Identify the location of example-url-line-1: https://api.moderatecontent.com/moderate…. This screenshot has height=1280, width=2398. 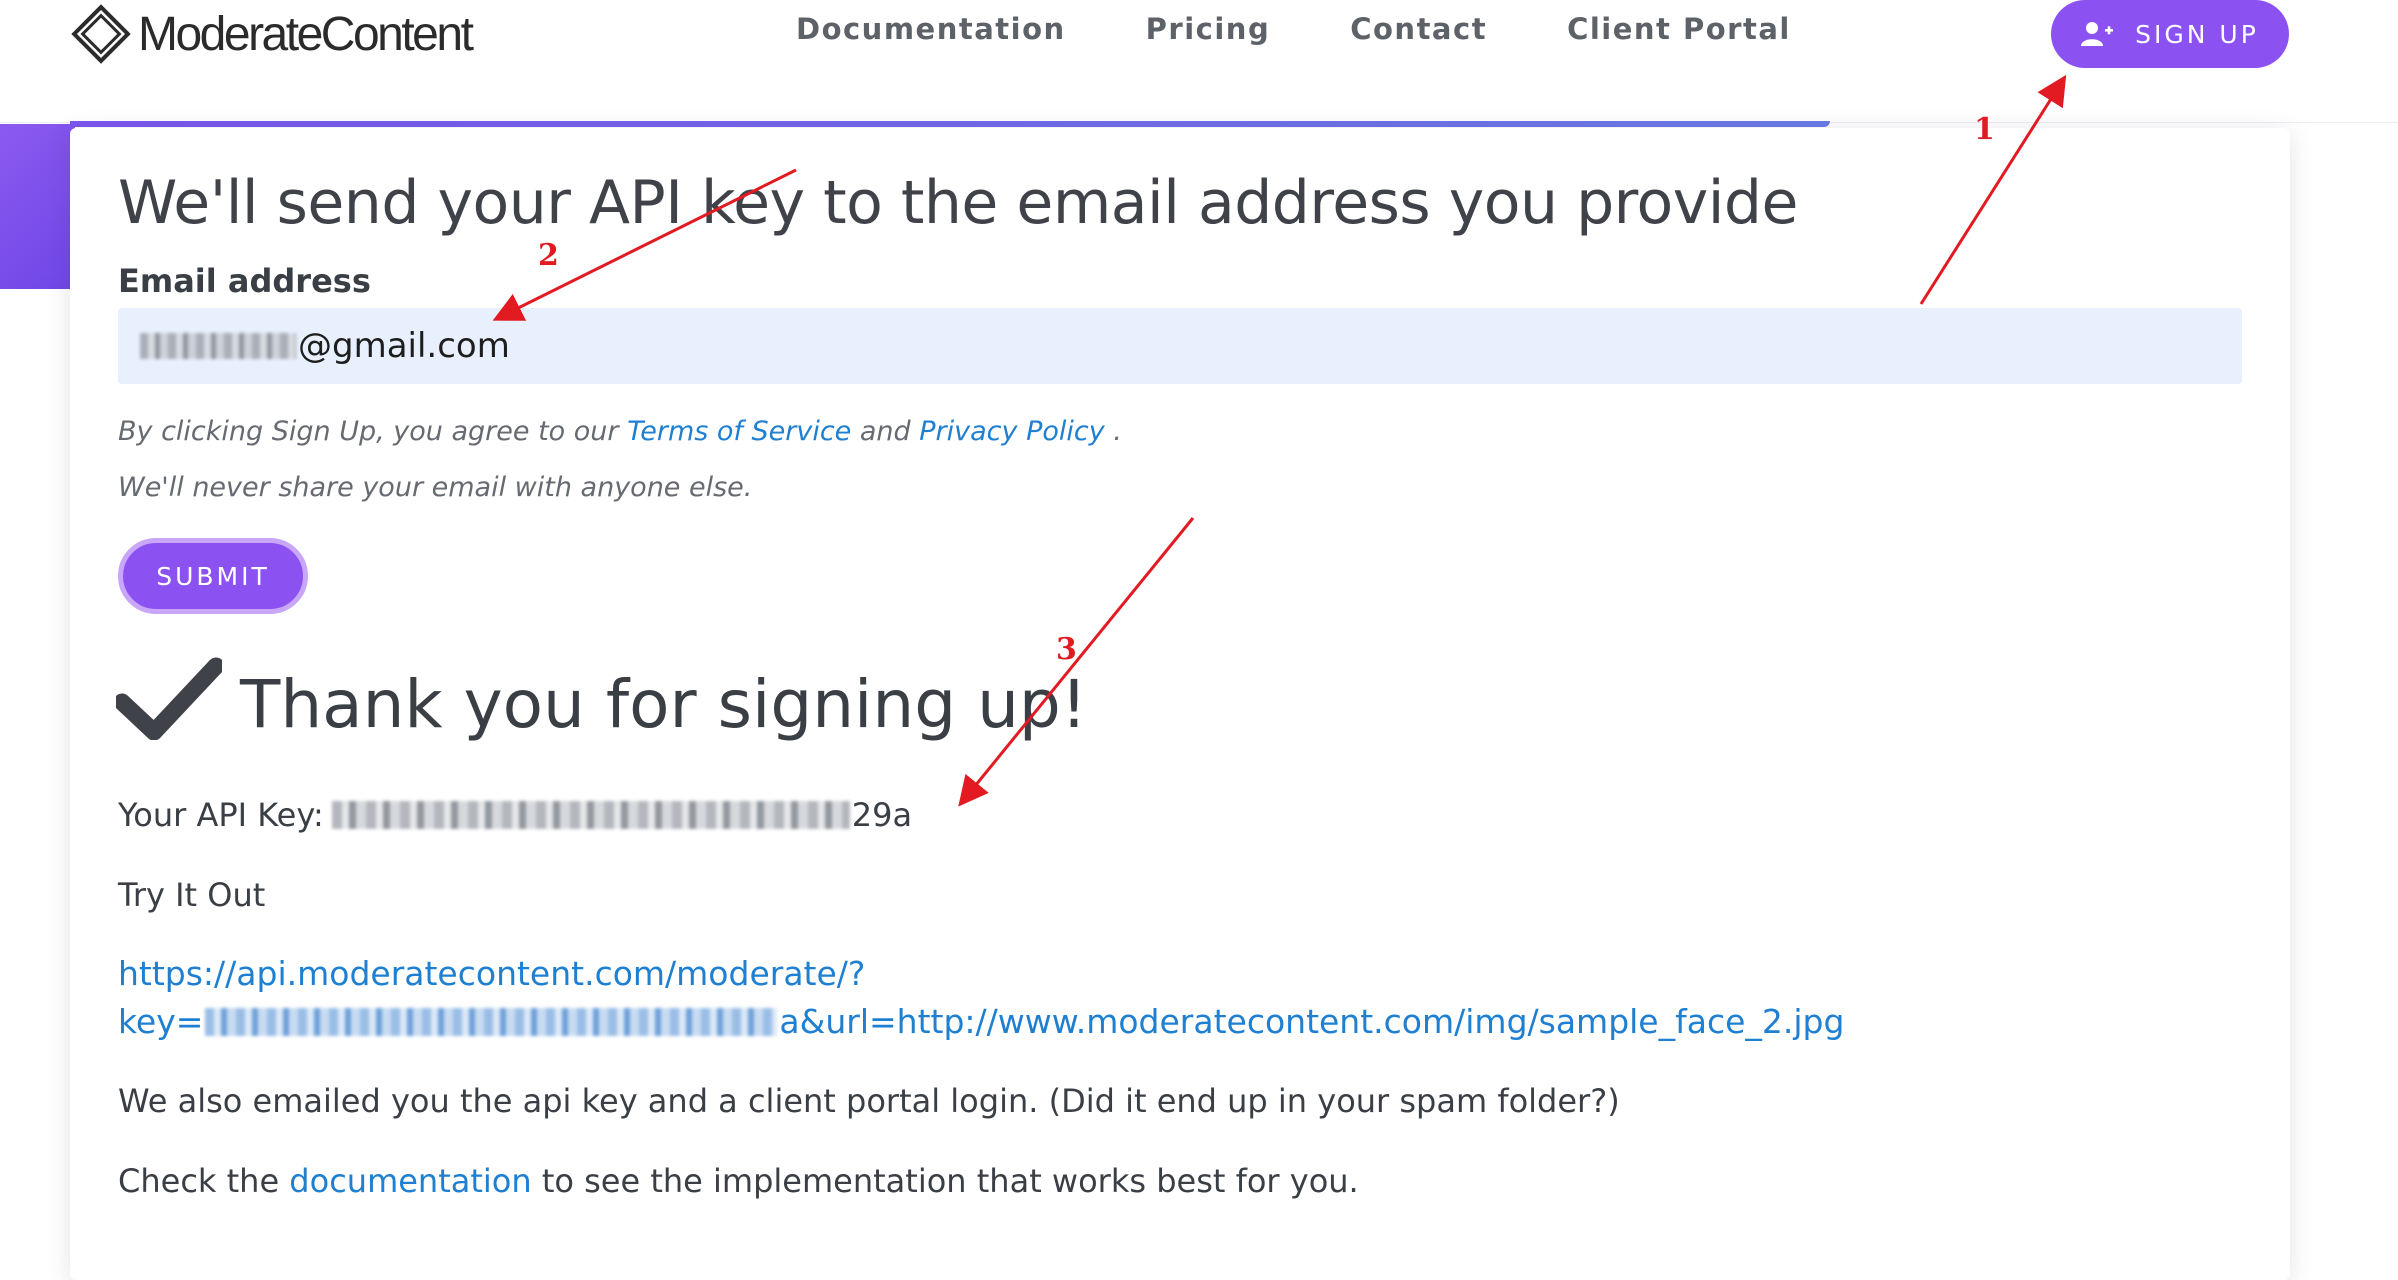
(491, 973).